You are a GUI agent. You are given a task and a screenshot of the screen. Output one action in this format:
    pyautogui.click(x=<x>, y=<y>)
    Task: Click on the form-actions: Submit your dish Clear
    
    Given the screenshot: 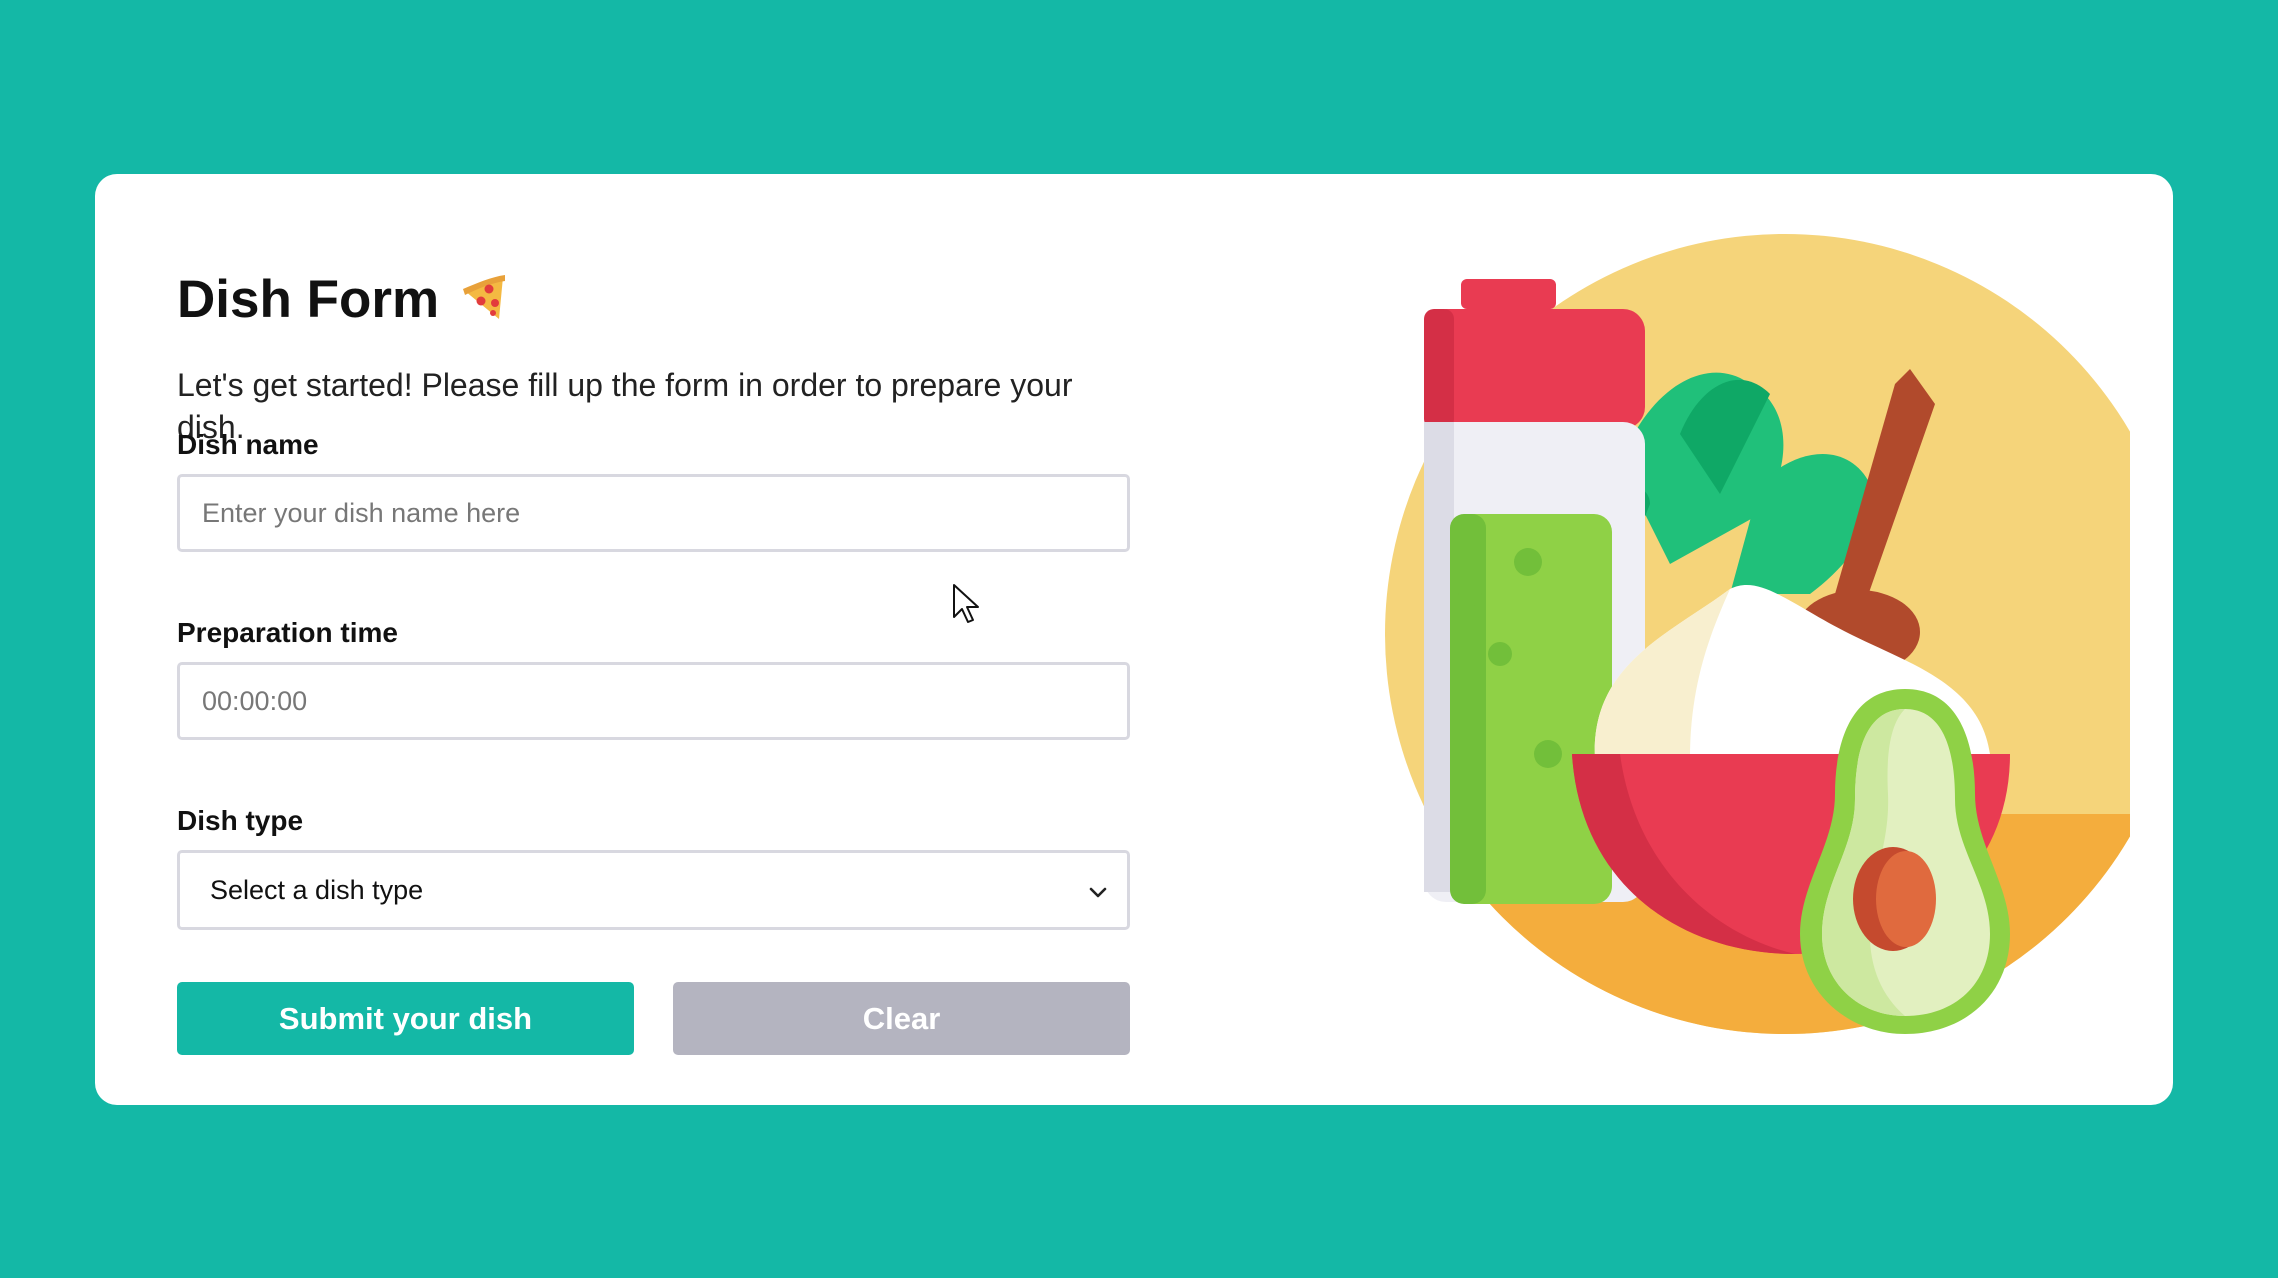 What is the action you would take?
    pyautogui.click(x=653, y=1018)
    